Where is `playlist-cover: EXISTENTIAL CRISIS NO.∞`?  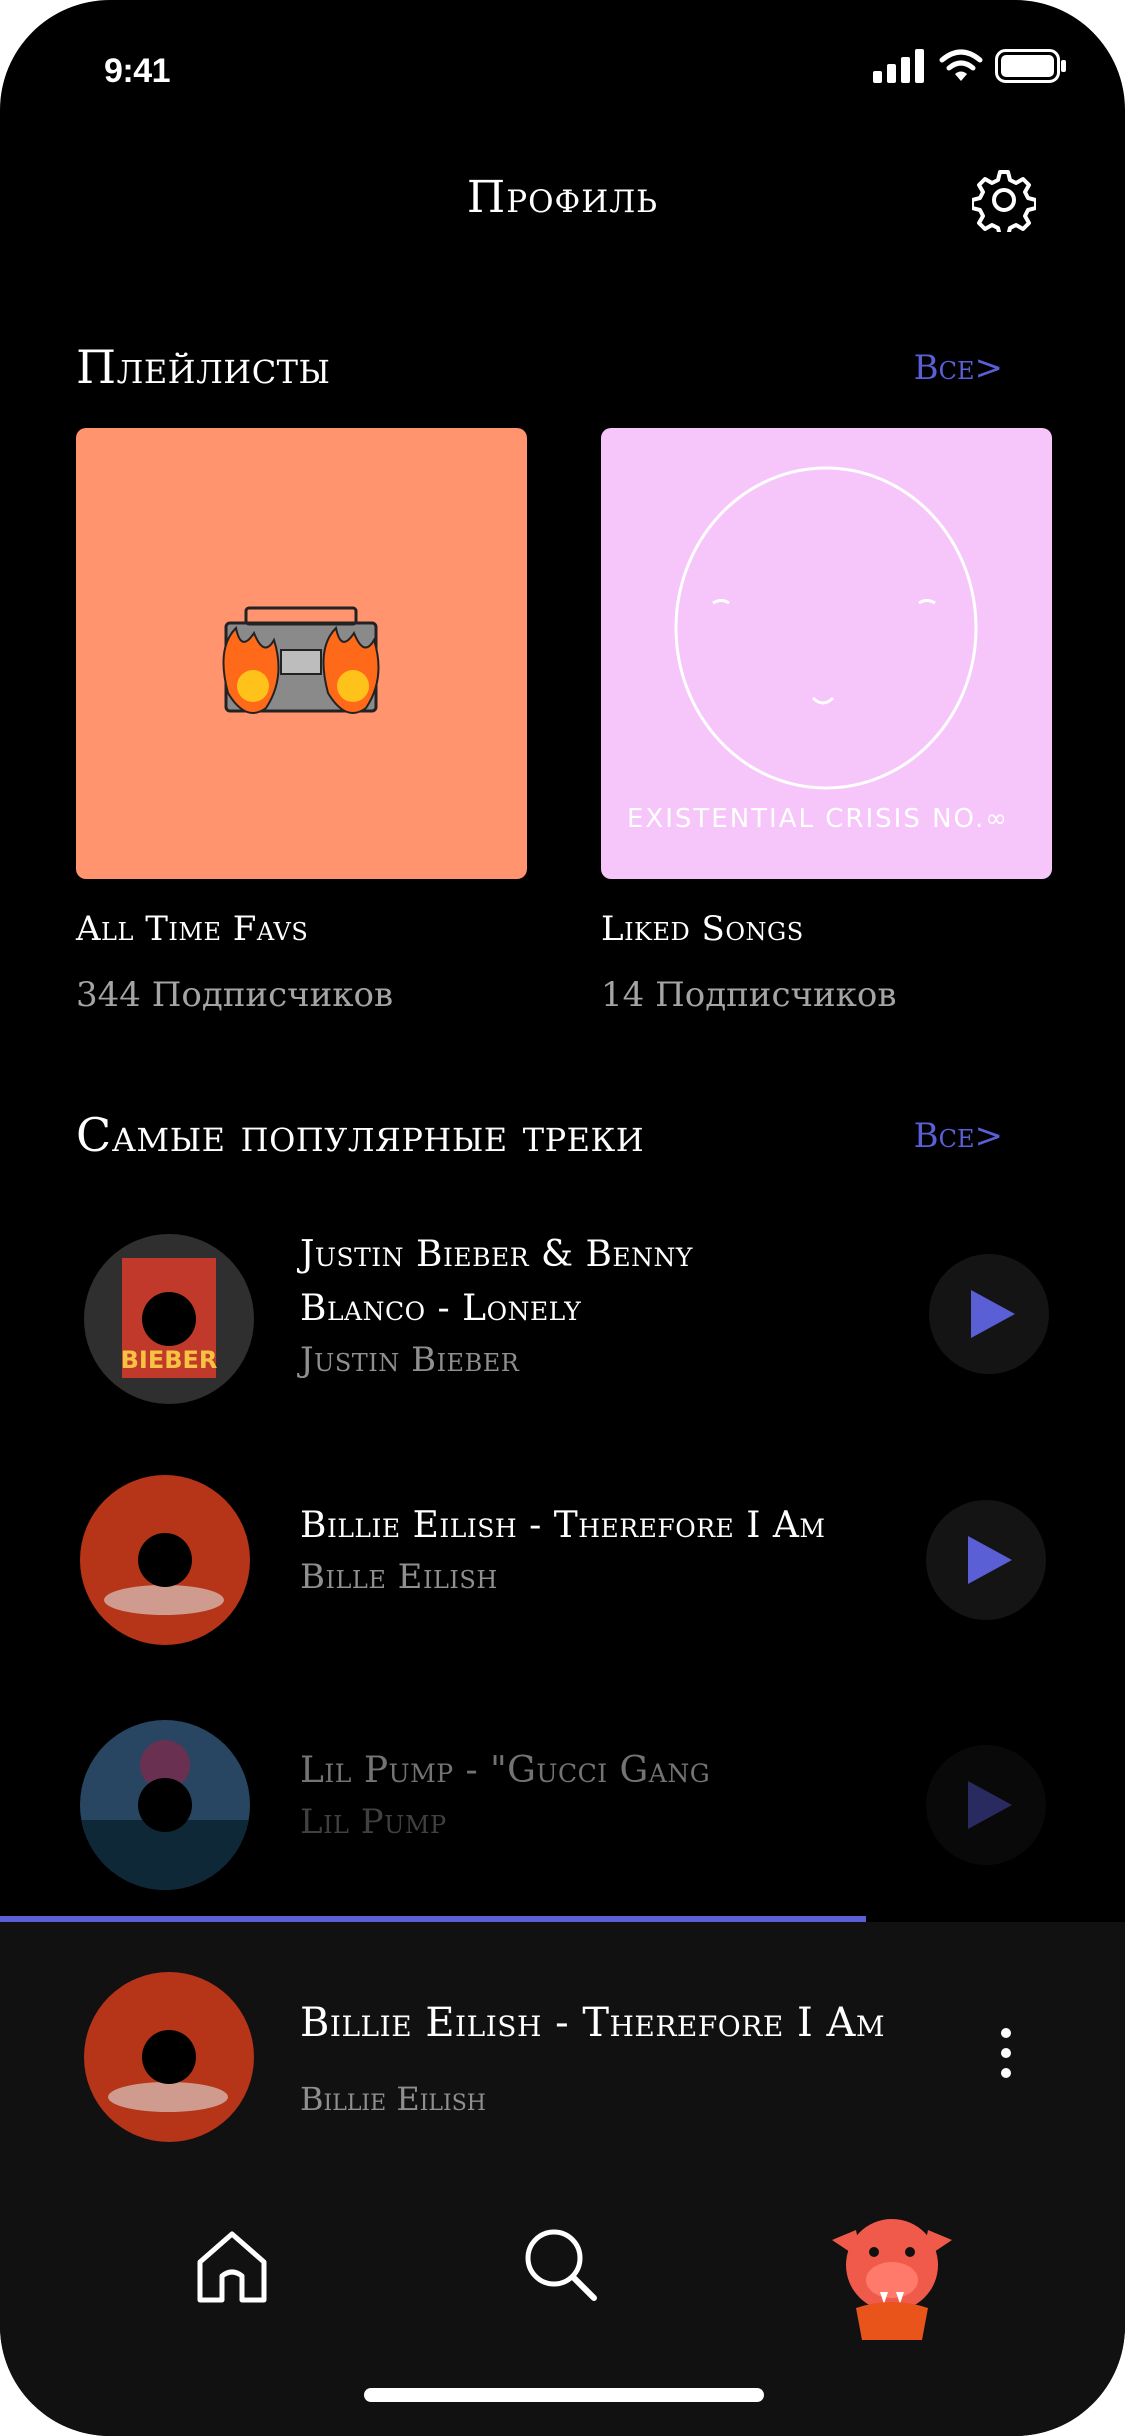 playlist-cover: EXISTENTIAL CRISIS NO.∞ is located at coordinates (826, 653).